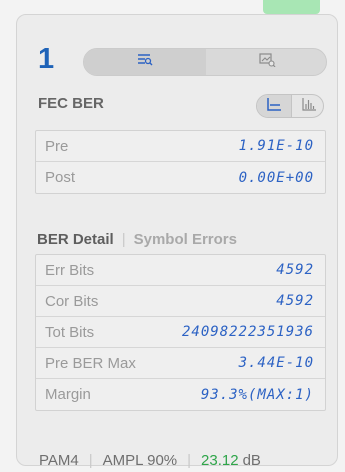 The width and height of the screenshot is (345, 472). What do you see at coordinates (90, 363) in the screenshot?
I see `row-label: Pre BER Max` at bounding box center [90, 363].